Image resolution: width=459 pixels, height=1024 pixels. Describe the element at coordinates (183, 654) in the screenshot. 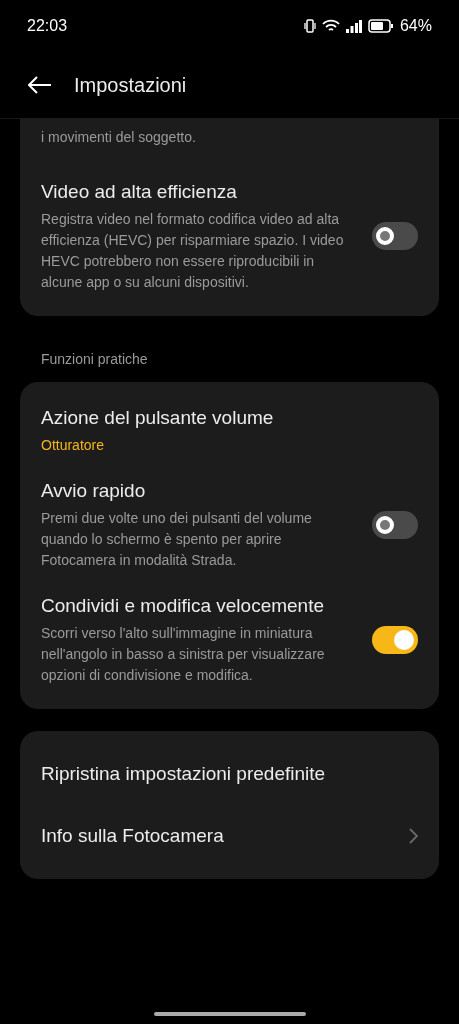

I see `setting-description: Scorri verso l'alto sull'immagine in miniatura nell'angolo in basso a sinistra per visualizzare opzioni di condivisione e modifica.` at that location.